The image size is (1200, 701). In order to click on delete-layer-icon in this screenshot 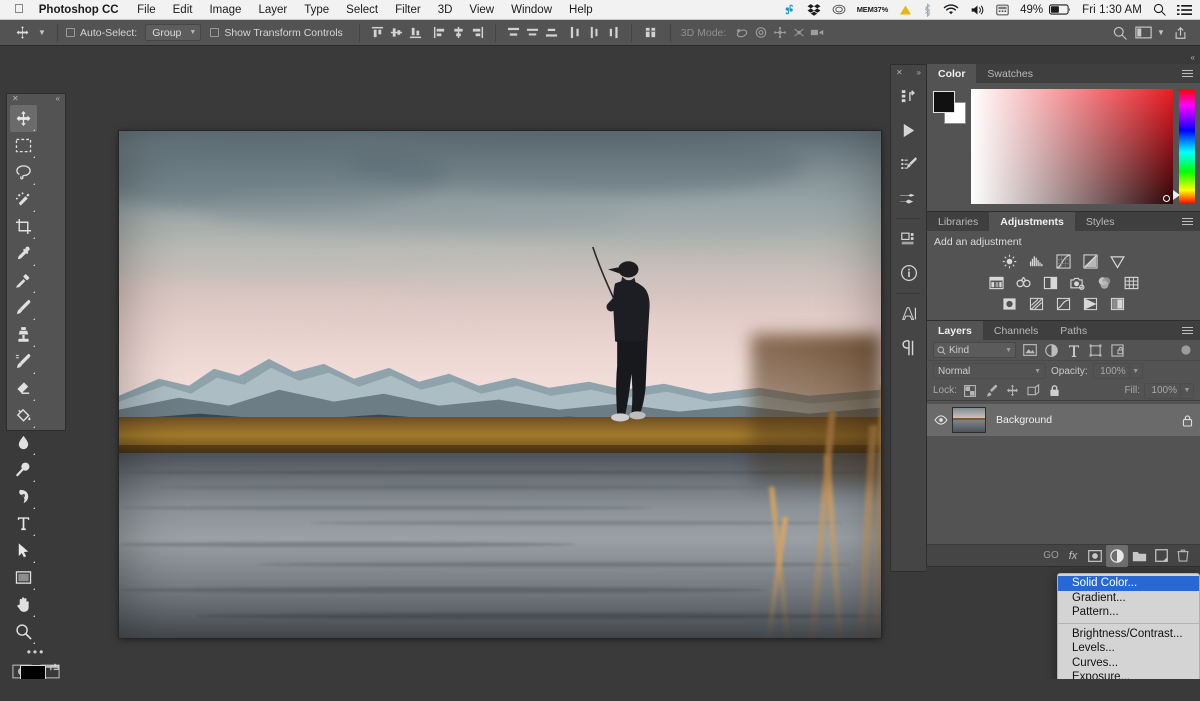, I will do `click(1183, 556)`.